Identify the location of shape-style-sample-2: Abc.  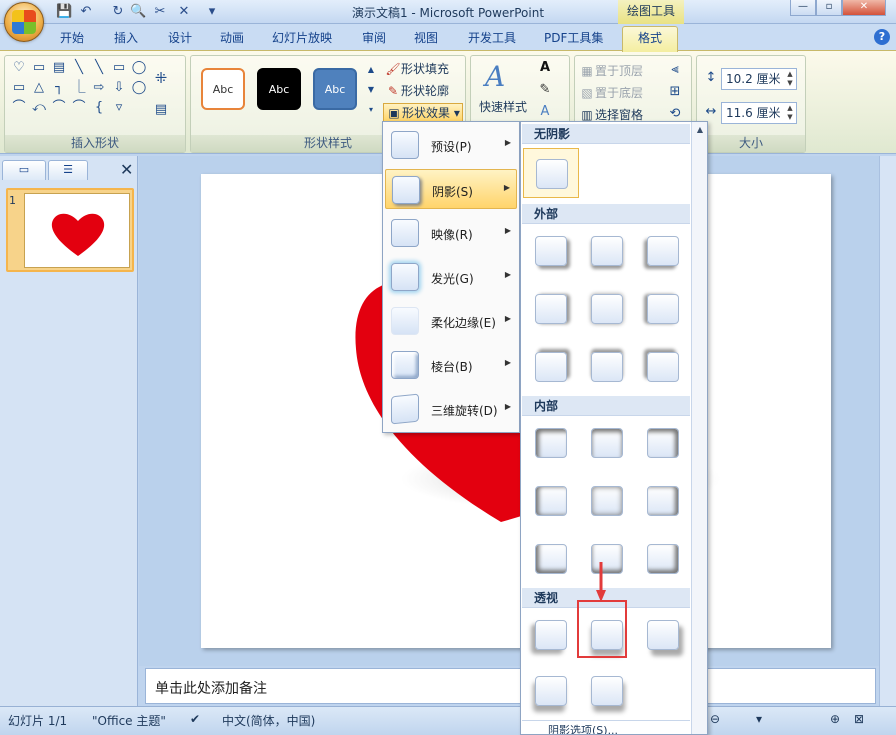
(279, 89).